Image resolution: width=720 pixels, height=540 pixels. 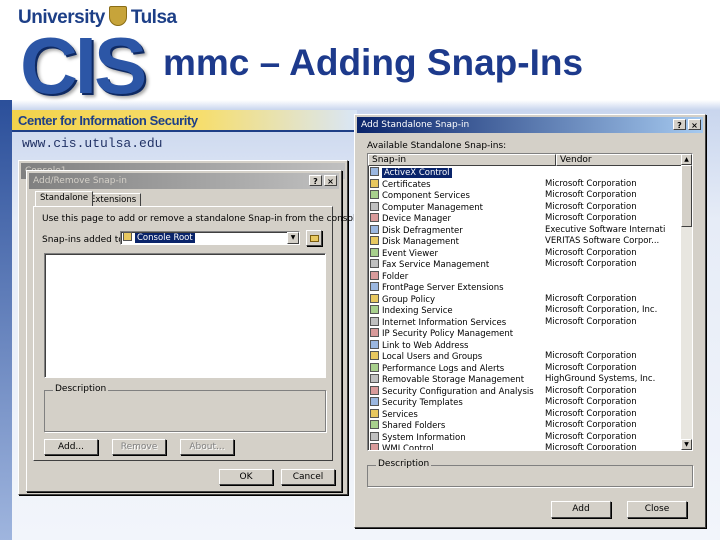 I want to click on combo-value: Console Root, so click(x=203, y=238).